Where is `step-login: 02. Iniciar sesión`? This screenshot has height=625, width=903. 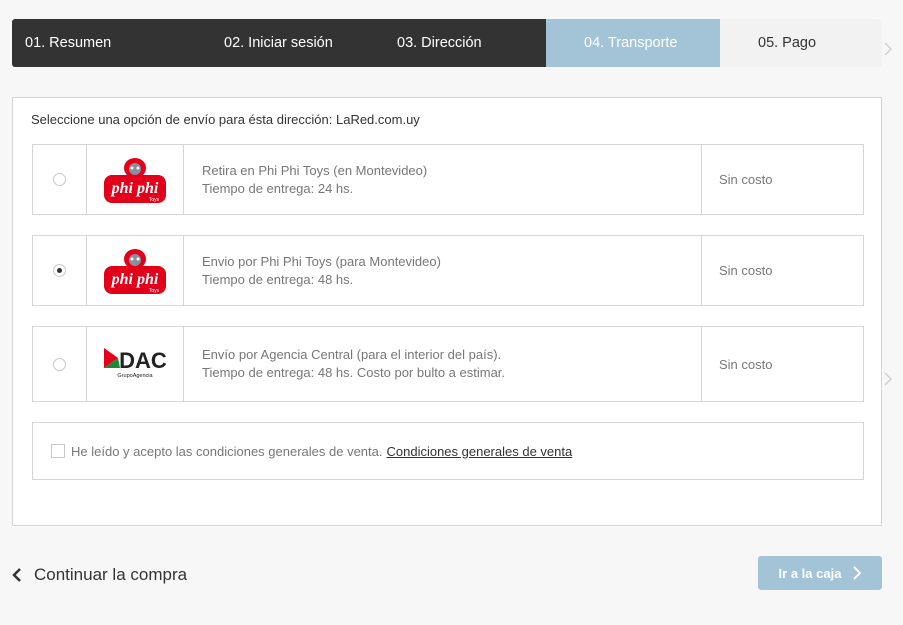 step-login: 02. Iniciar sesión is located at coordinates (272, 43).